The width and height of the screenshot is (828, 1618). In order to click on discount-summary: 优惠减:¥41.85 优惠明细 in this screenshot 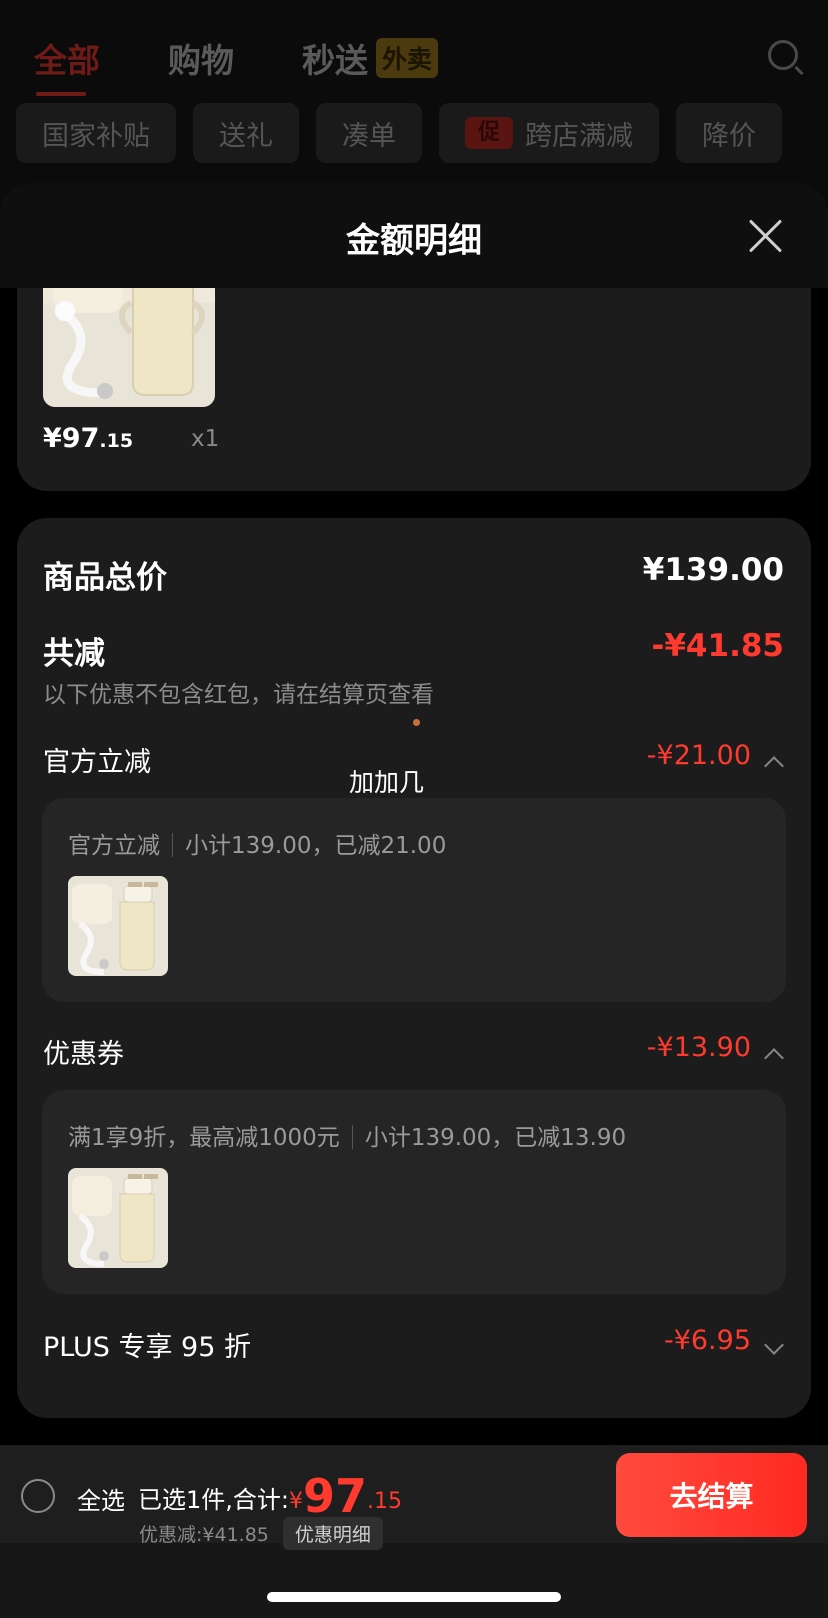, I will do `click(261, 1533)`.